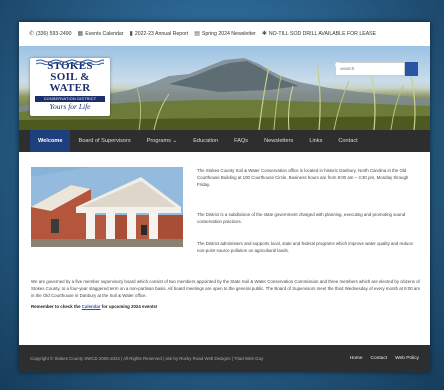 This screenshot has width=444, height=390. I want to click on newspaper-icon: ▤, so click(197, 34).